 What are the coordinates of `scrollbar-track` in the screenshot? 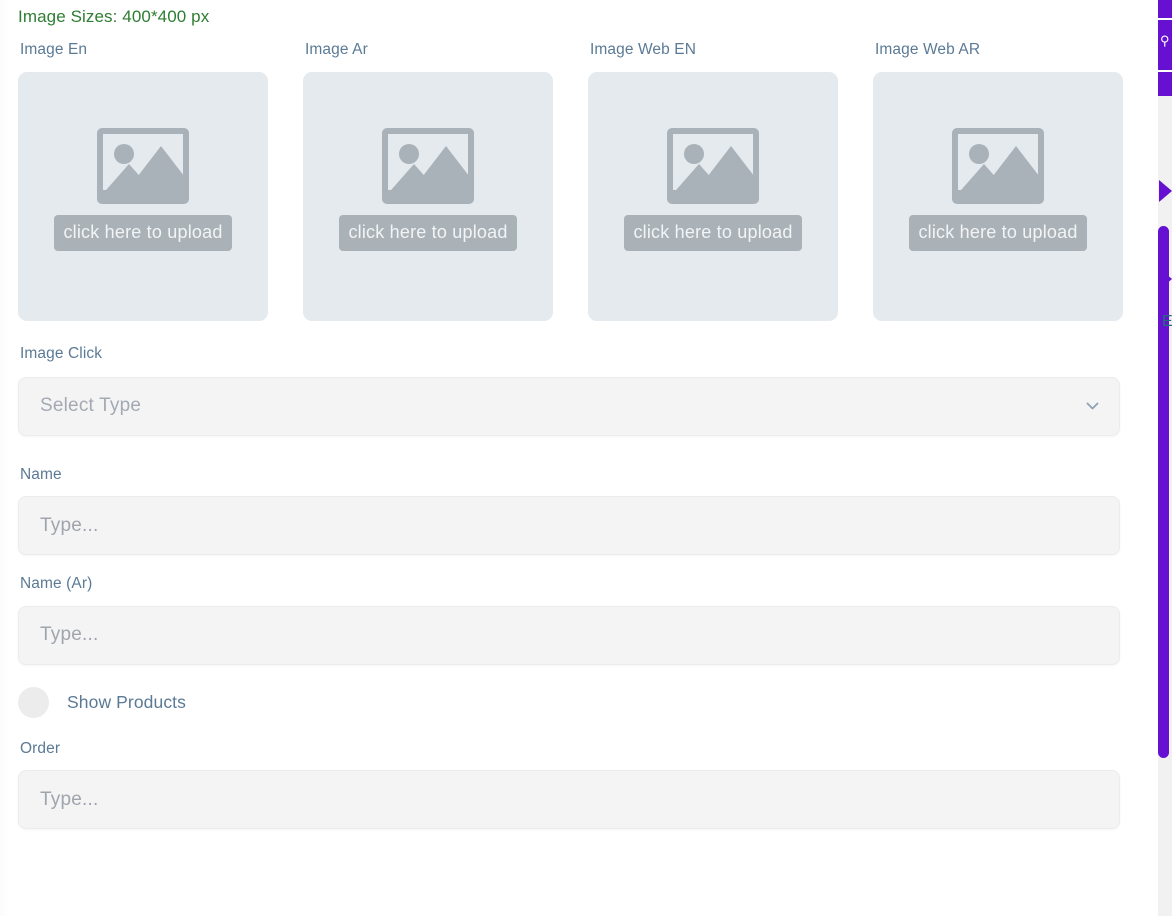 It's located at (1165, 506).